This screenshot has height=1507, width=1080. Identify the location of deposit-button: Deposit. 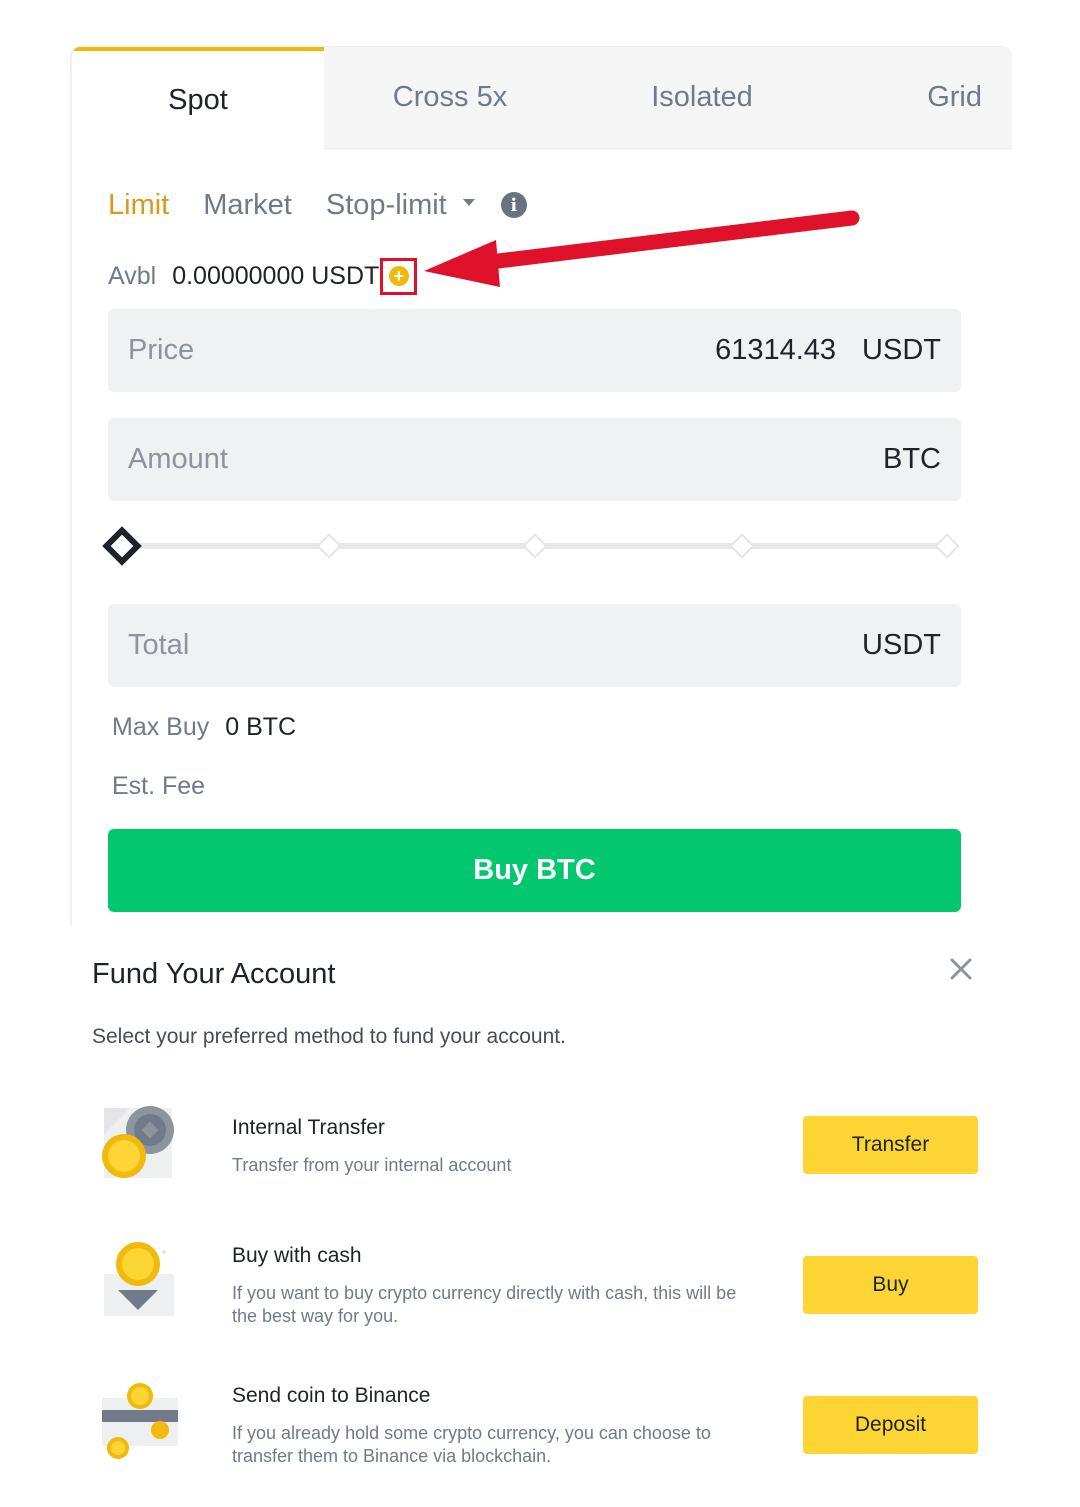
(890, 1425).